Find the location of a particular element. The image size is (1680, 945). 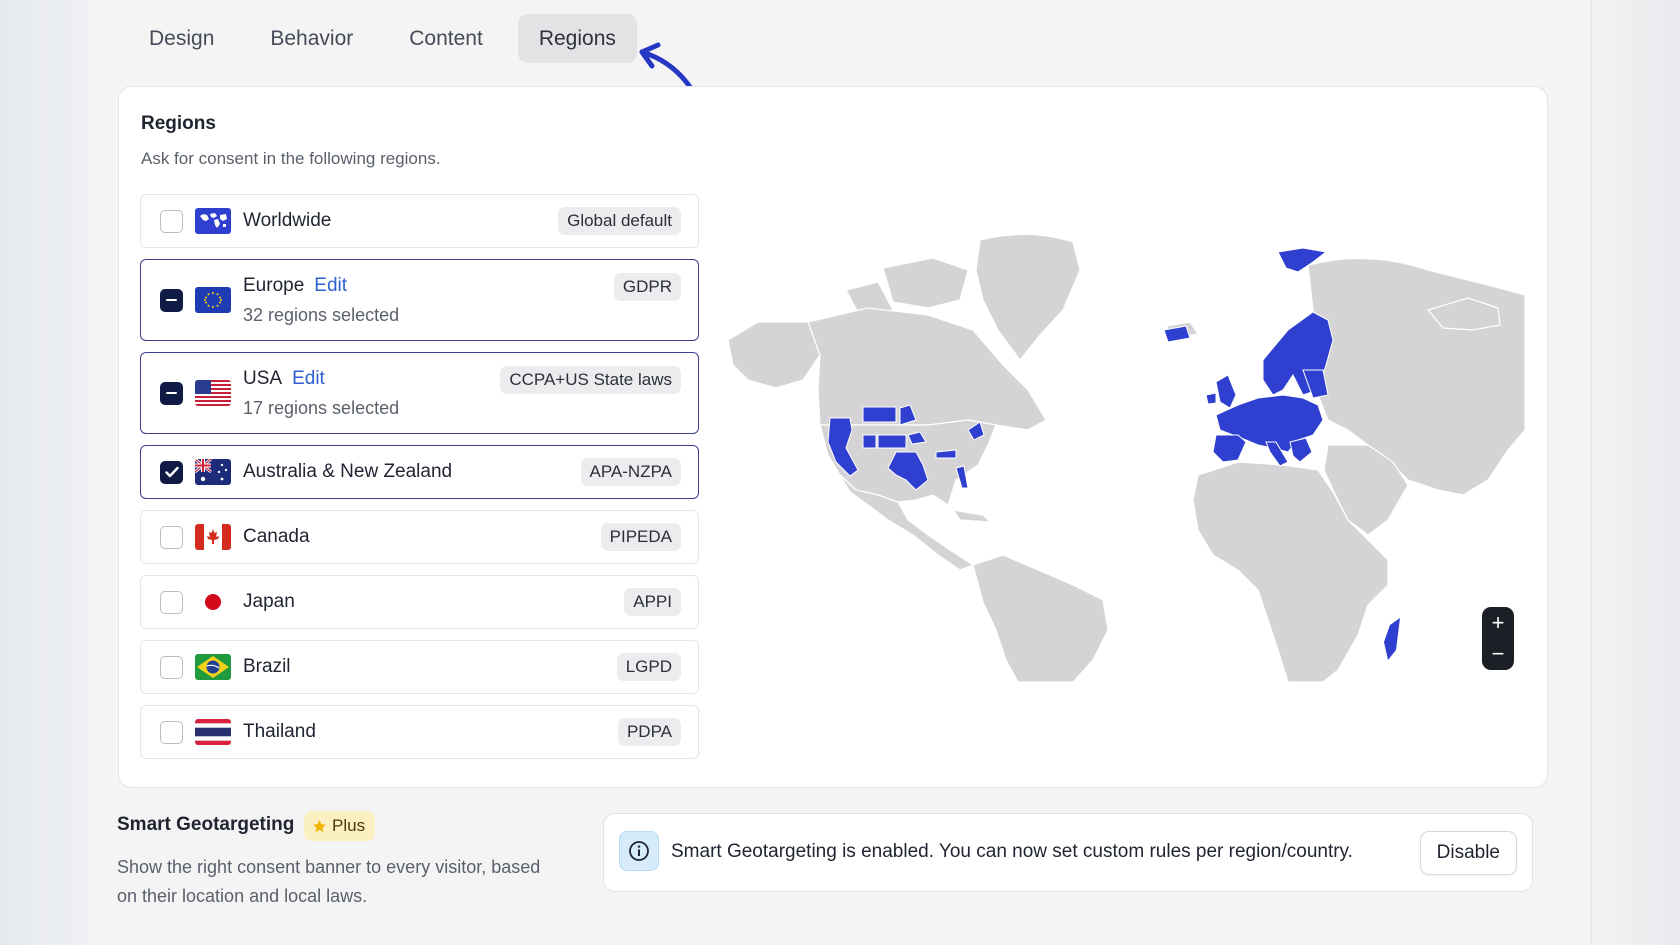

br-flag-icon is located at coordinates (213, 667).